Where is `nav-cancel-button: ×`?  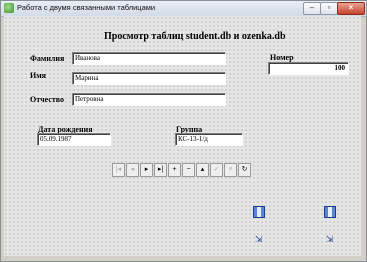
nav-cancel-button: × is located at coordinates (230, 170).